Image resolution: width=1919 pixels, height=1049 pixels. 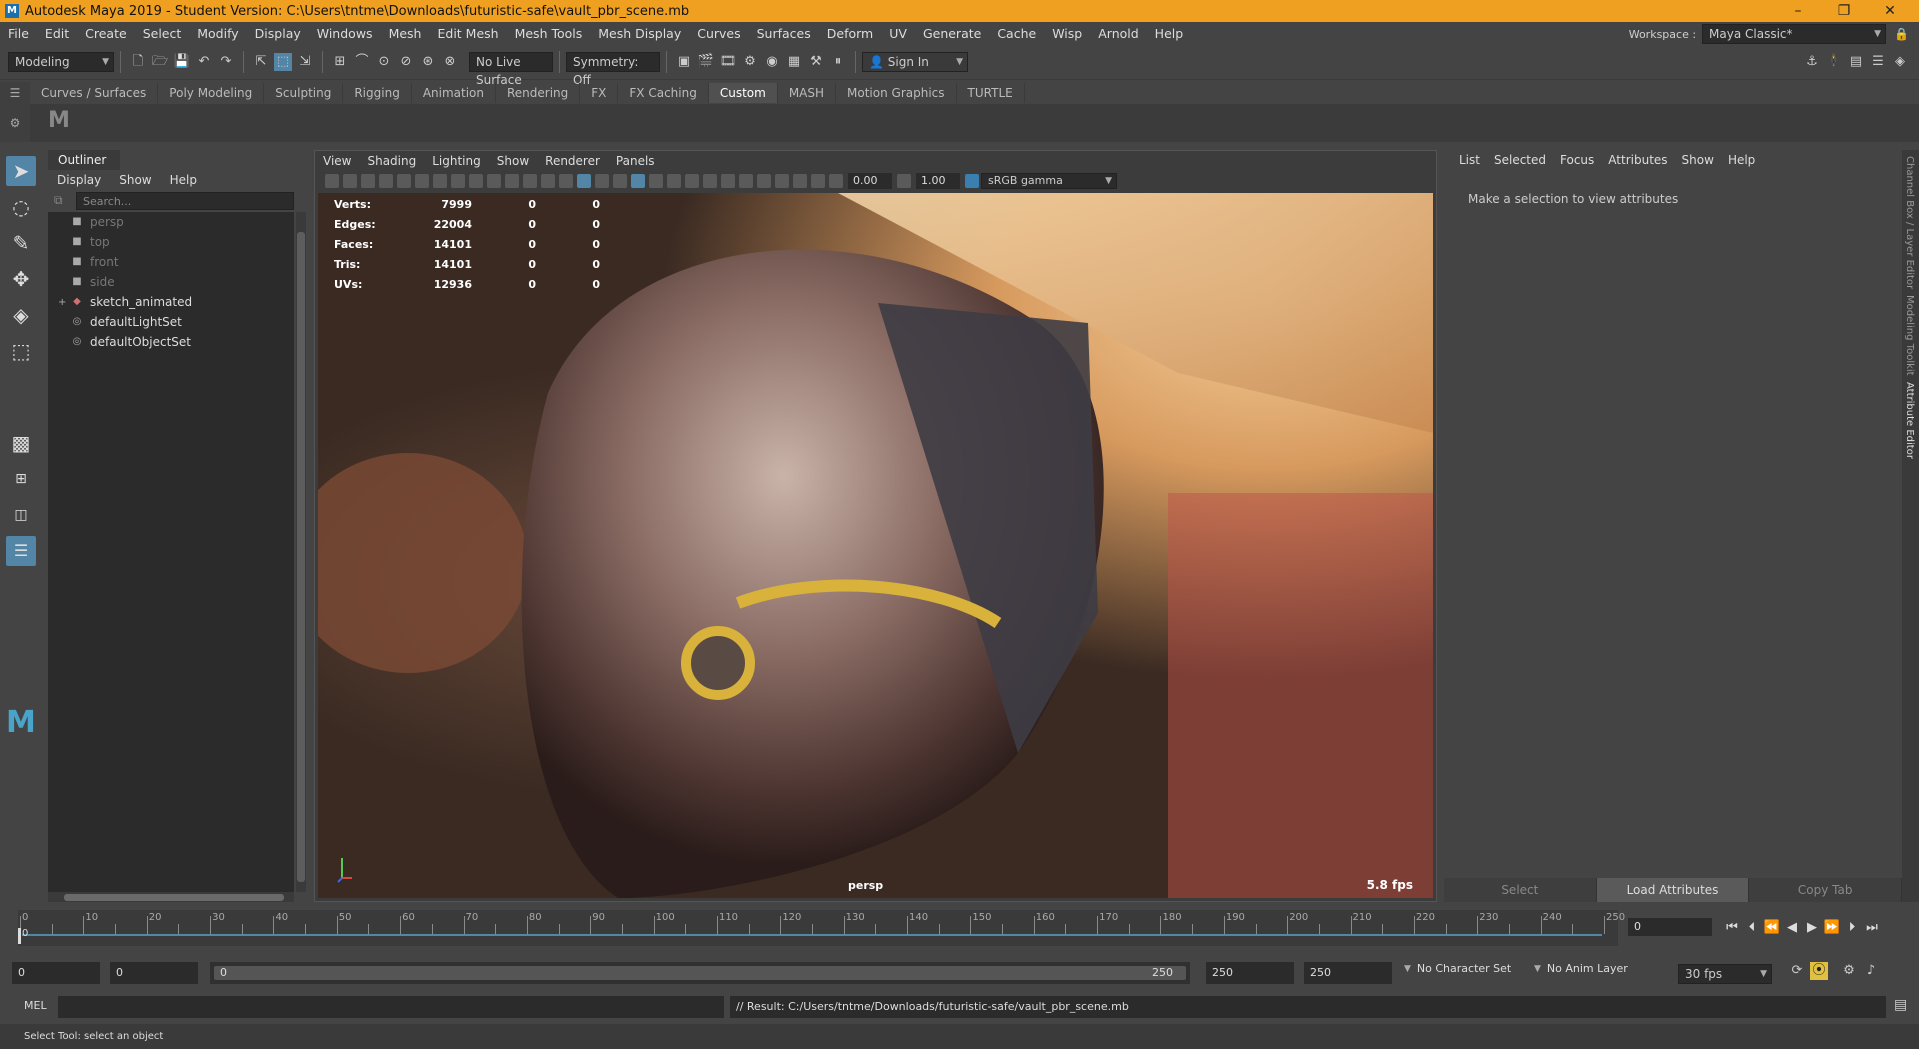 What do you see at coordinates (836, 181) in the screenshot?
I see `exposure-icon` at bounding box center [836, 181].